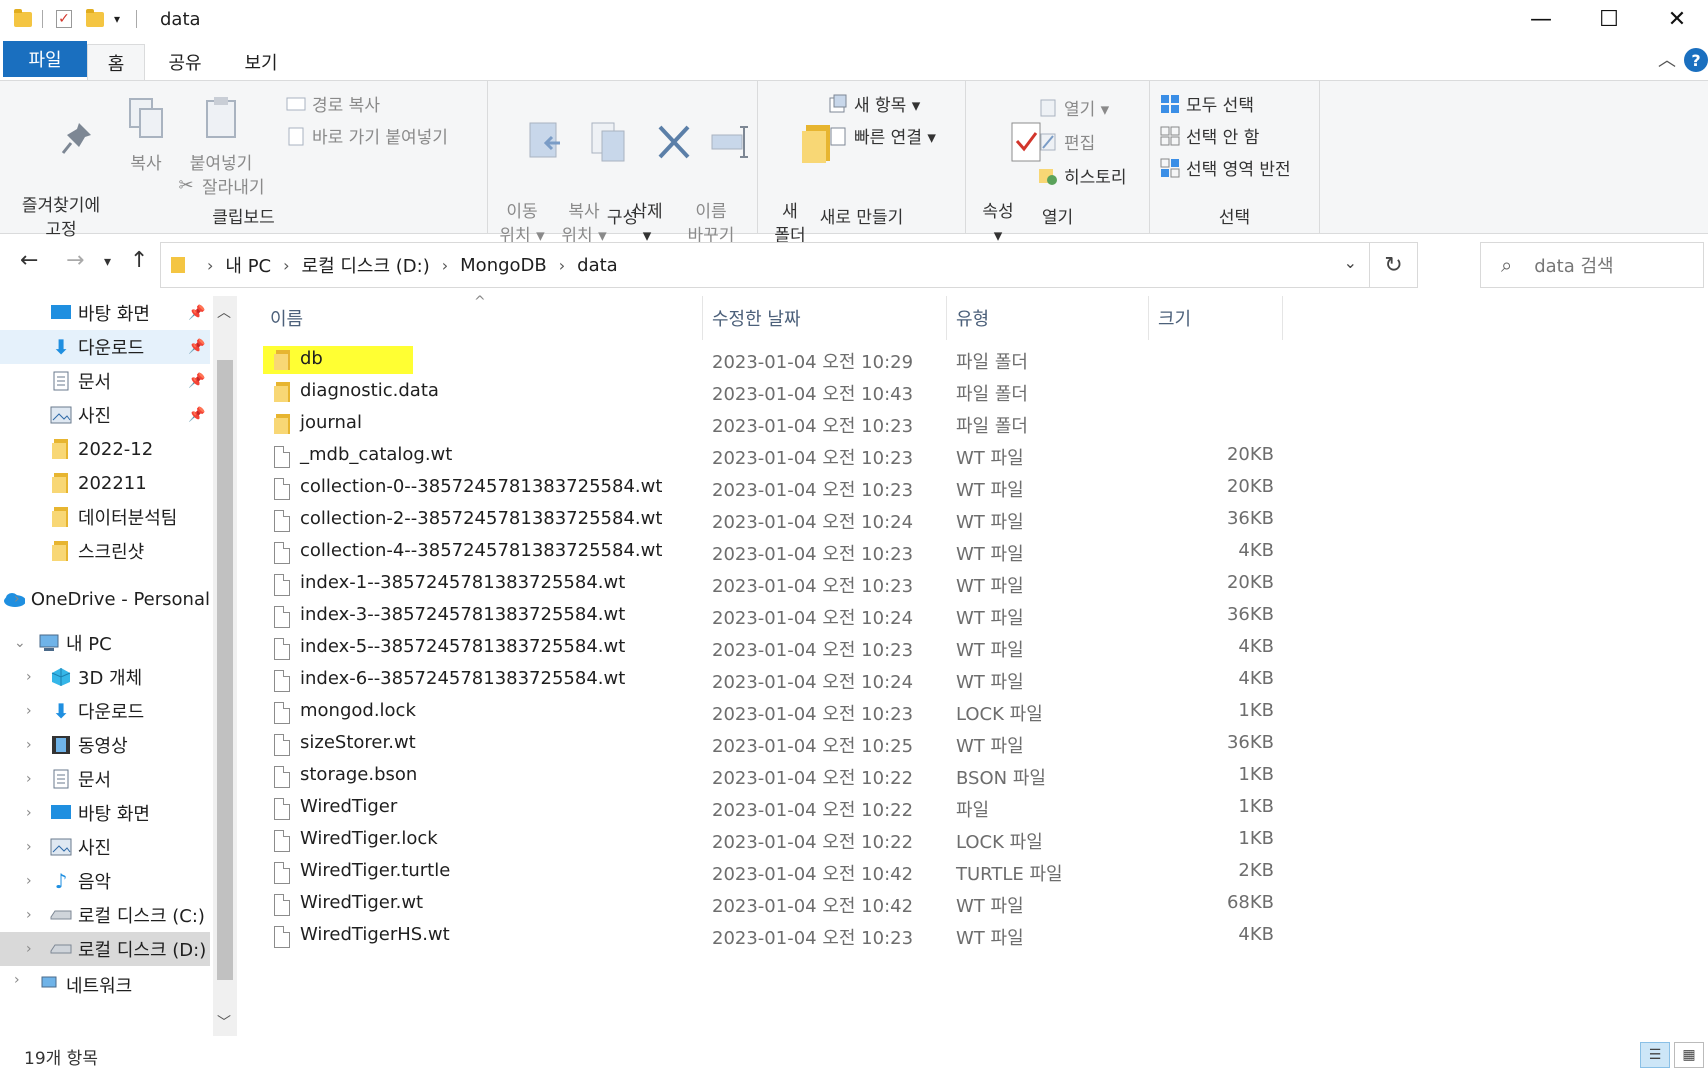 The image size is (1708, 1069). I want to click on refresh-icon: ↻, so click(1393, 265).